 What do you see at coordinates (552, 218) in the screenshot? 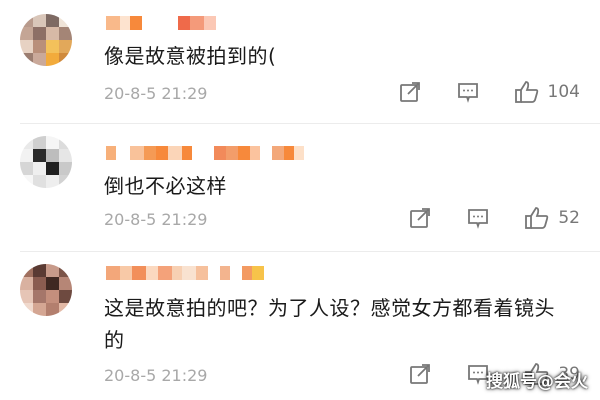
I see `like-button: 52` at bounding box center [552, 218].